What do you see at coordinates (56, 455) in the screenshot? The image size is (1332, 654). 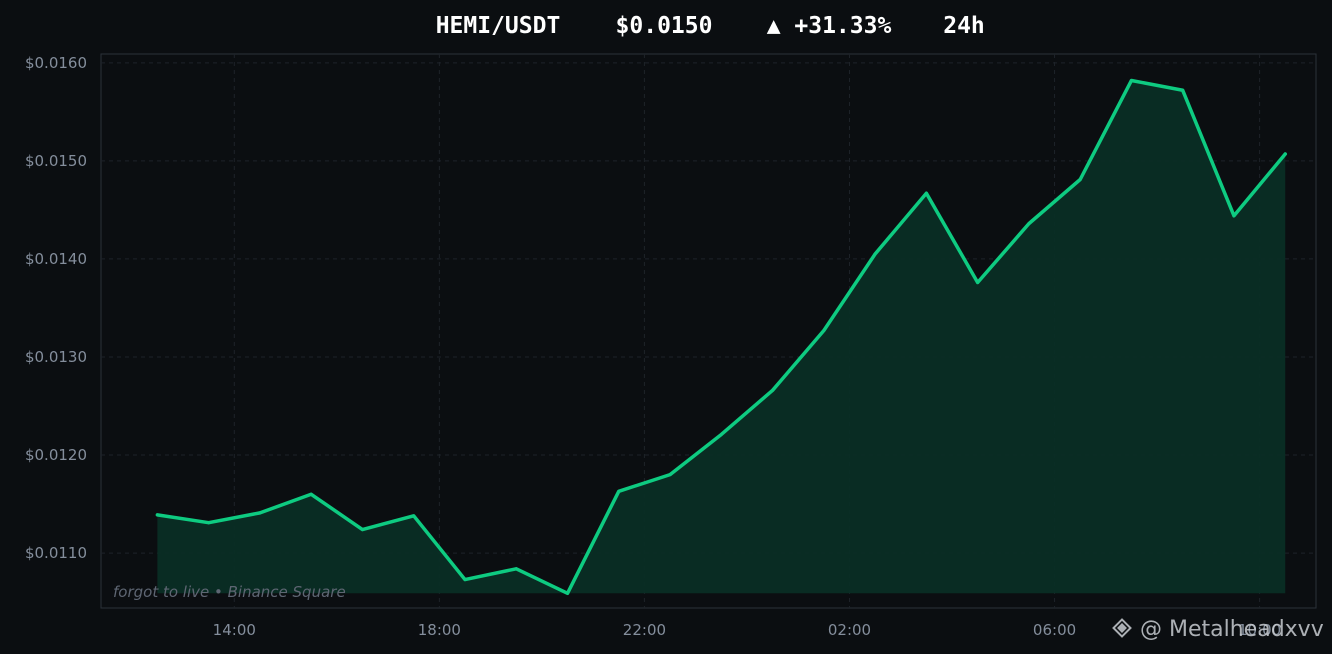 I see `y-tick-label: $0.0120` at bounding box center [56, 455].